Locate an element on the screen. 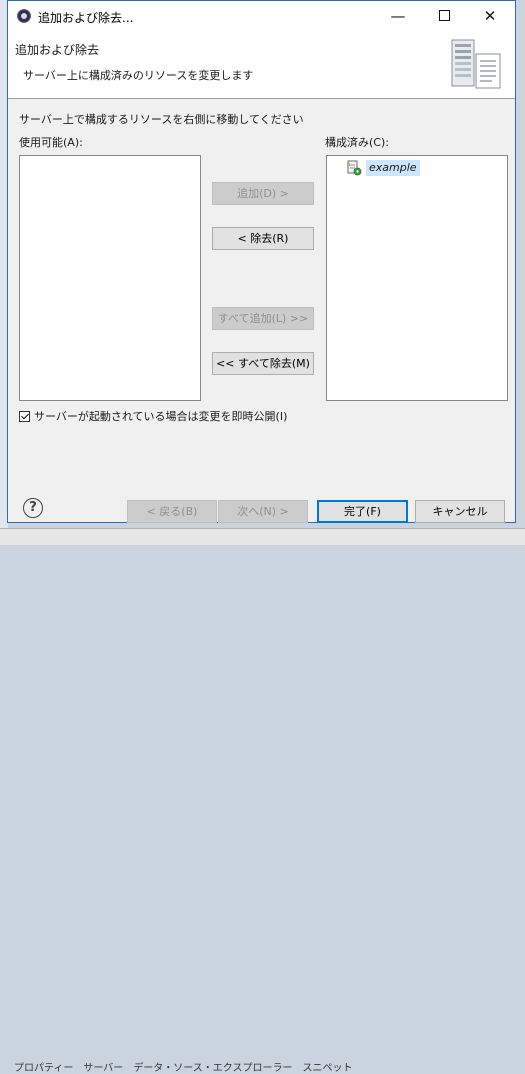  publish-immediately-option: サーバーが起動されている場合は変更を即時公開(I) is located at coordinates (153, 416).